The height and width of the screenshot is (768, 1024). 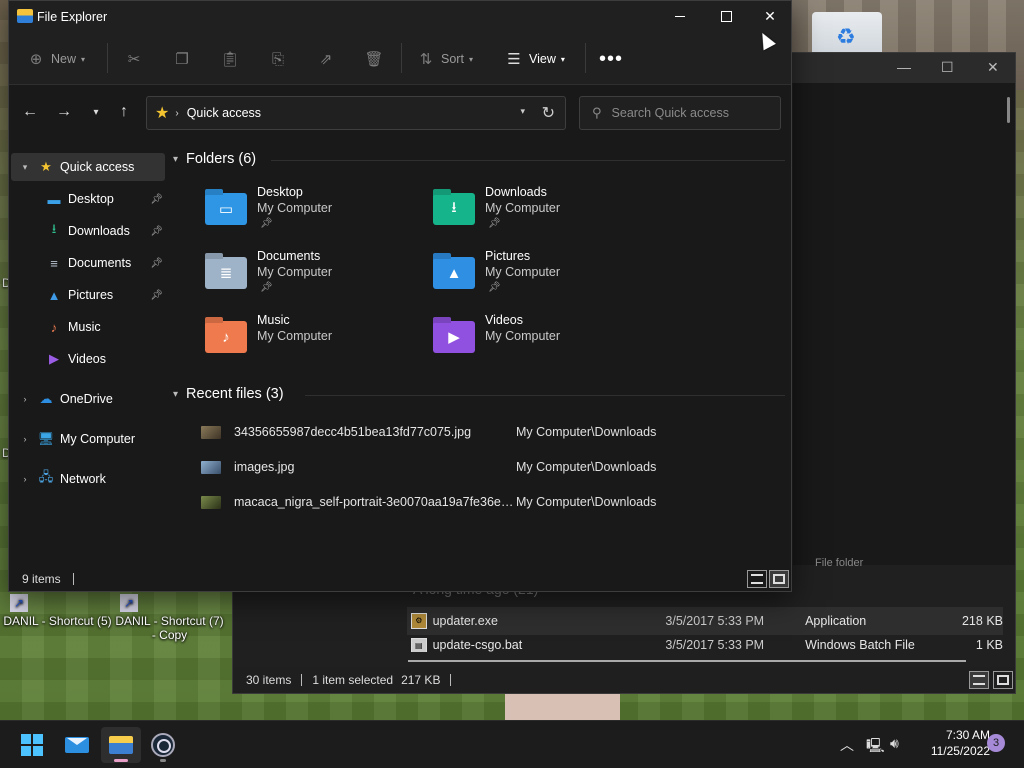 What do you see at coordinates (273, 320) in the screenshot?
I see `folder-name: Music` at bounding box center [273, 320].